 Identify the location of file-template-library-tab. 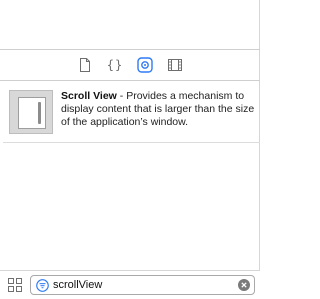
(85, 65).